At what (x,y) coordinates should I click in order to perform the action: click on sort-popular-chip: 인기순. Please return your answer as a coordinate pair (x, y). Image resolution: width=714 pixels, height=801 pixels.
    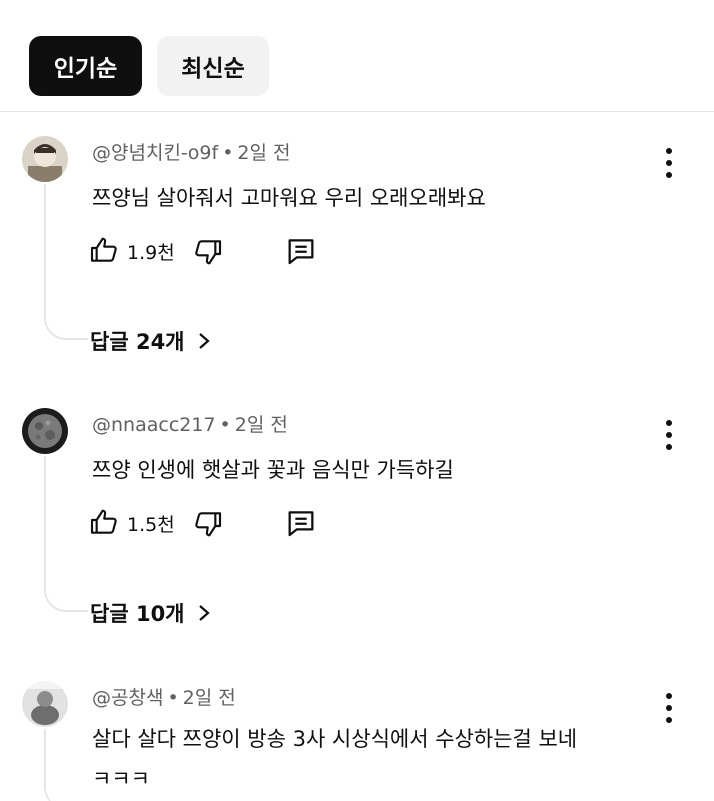
    Looking at the image, I should click on (85, 66).